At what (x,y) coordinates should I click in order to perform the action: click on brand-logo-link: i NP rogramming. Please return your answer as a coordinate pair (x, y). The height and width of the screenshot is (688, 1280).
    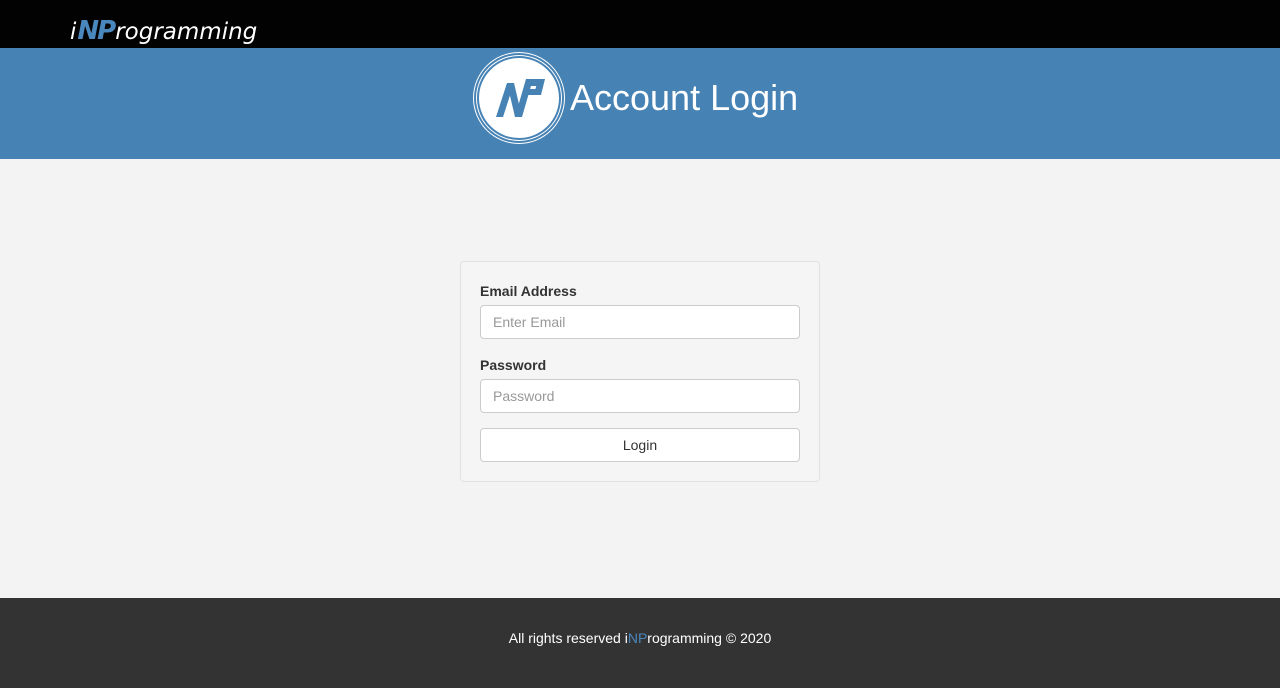
    Looking at the image, I should click on (163, 24).